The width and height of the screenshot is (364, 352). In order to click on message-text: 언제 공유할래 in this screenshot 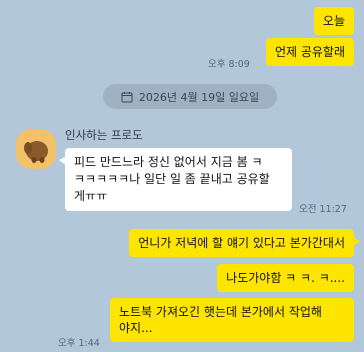, I will do `click(309, 52)`.